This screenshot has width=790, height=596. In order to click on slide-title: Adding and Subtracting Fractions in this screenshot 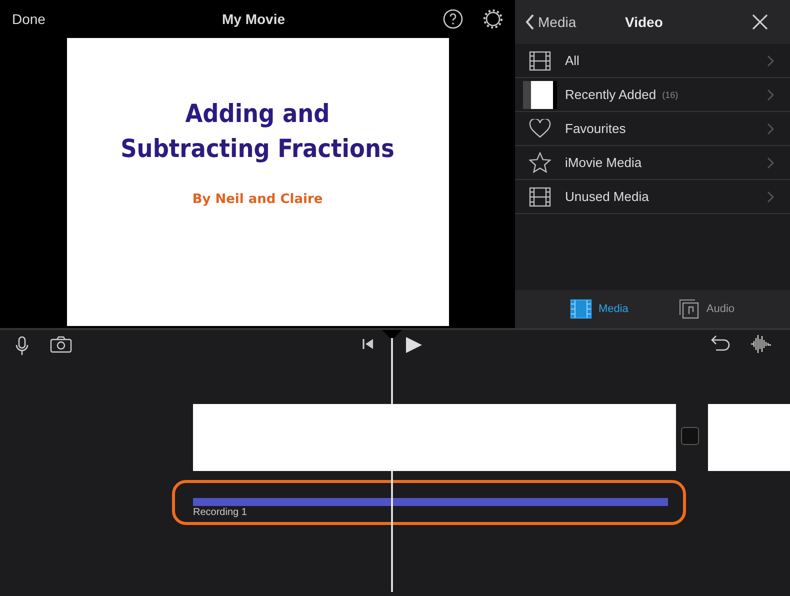, I will do `click(258, 131)`.